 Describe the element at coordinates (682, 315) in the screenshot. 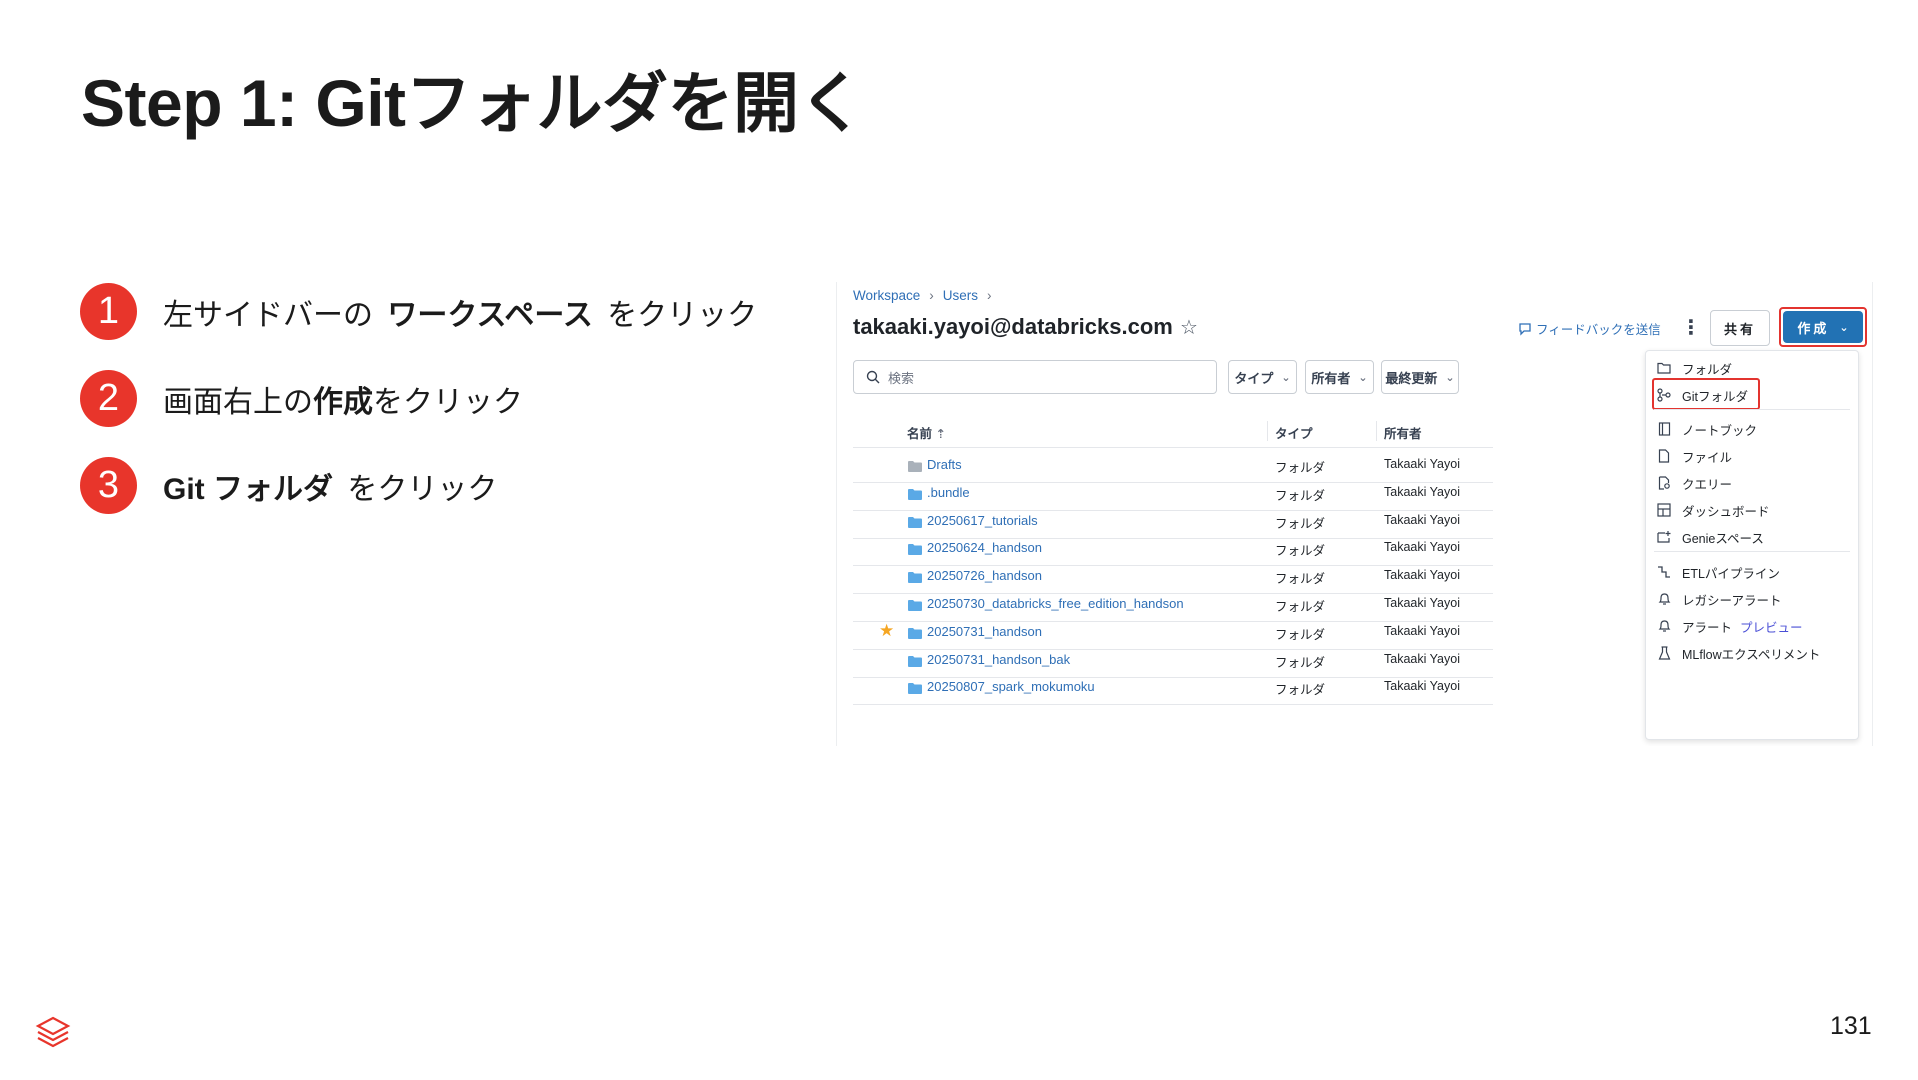

I see `step-1-post: をクリック` at that location.